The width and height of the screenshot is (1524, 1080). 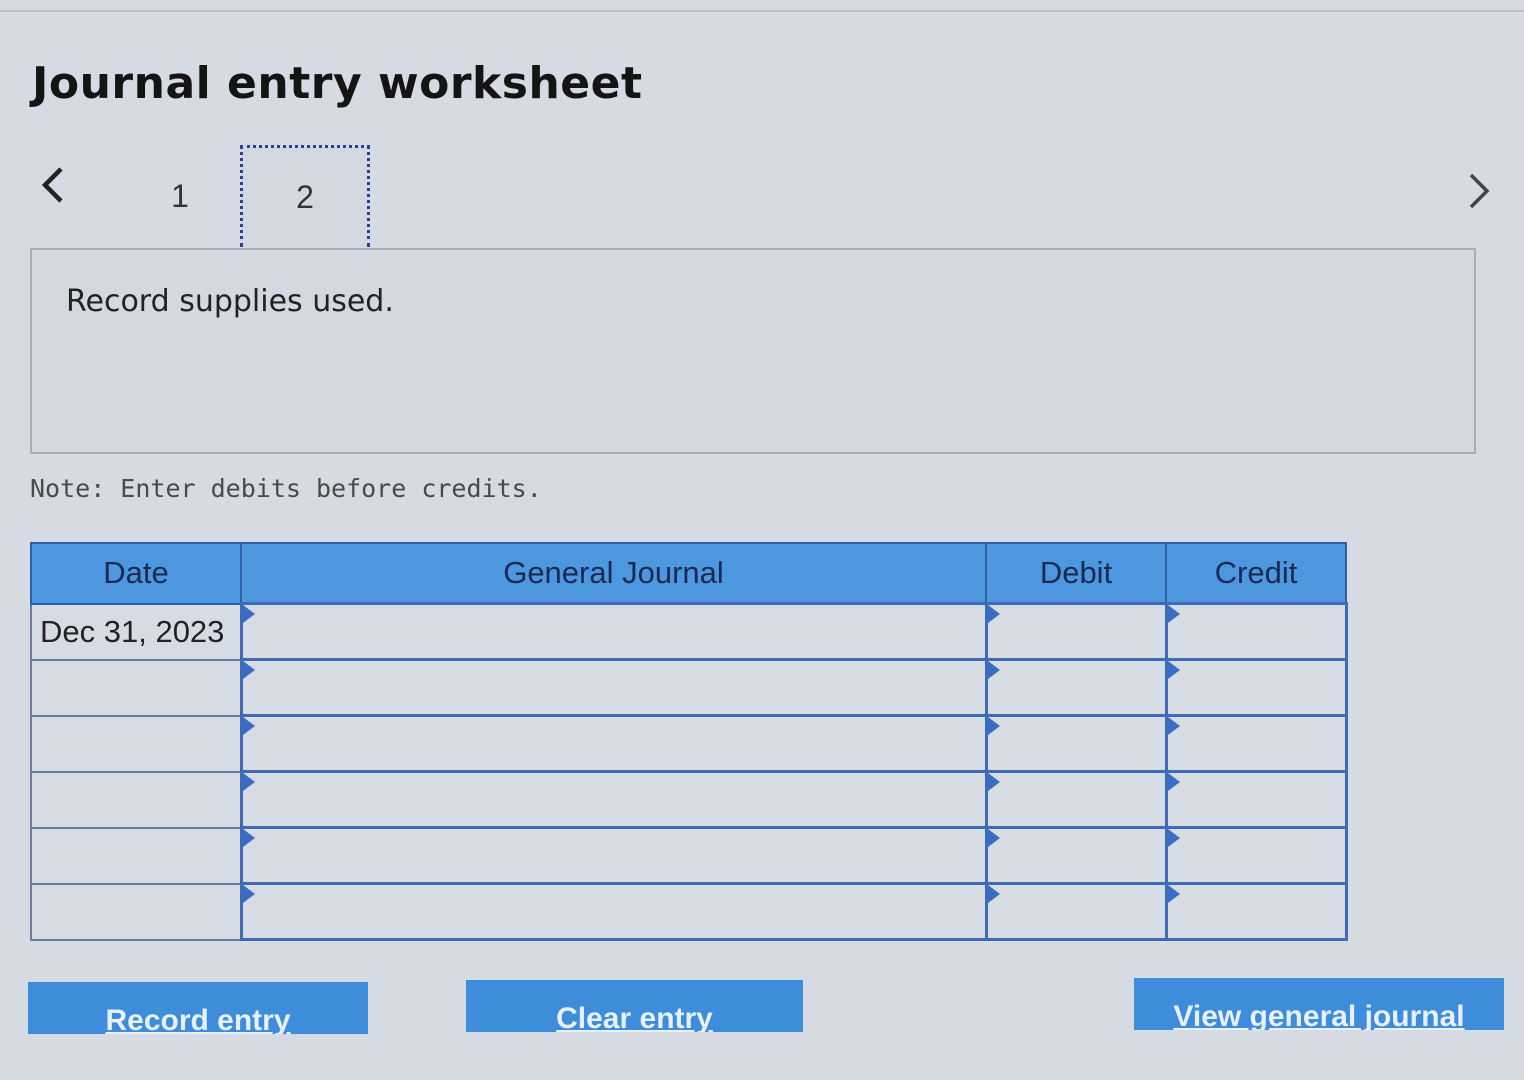 I want to click on step-tab-label: 1, so click(x=180, y=195).